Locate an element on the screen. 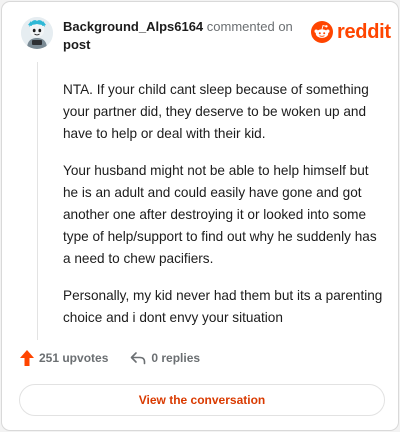 The width and height of the screenshot is (400, 432). post-link: post is located at coordinates (183, 45).